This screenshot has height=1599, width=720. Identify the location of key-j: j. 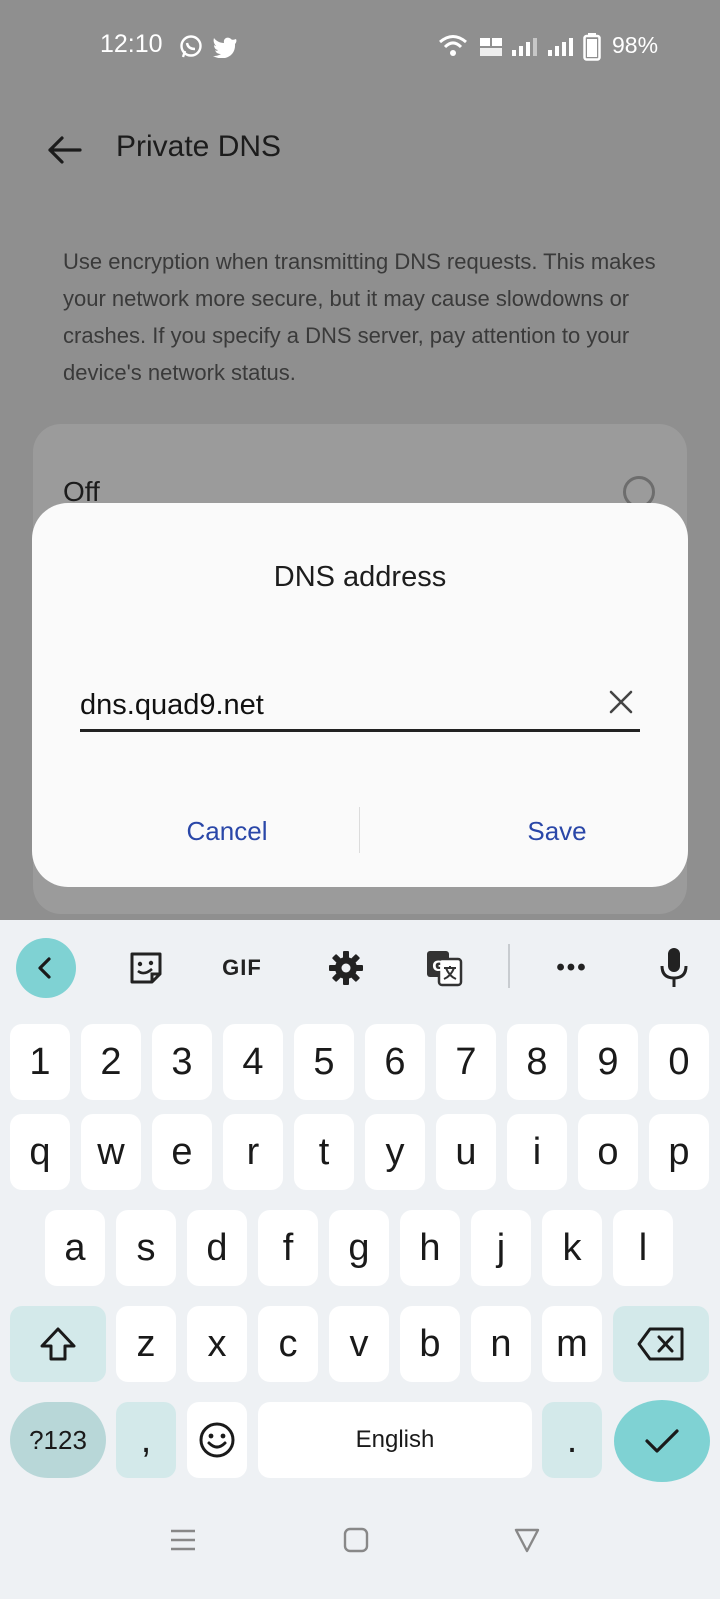
(501, 1248).